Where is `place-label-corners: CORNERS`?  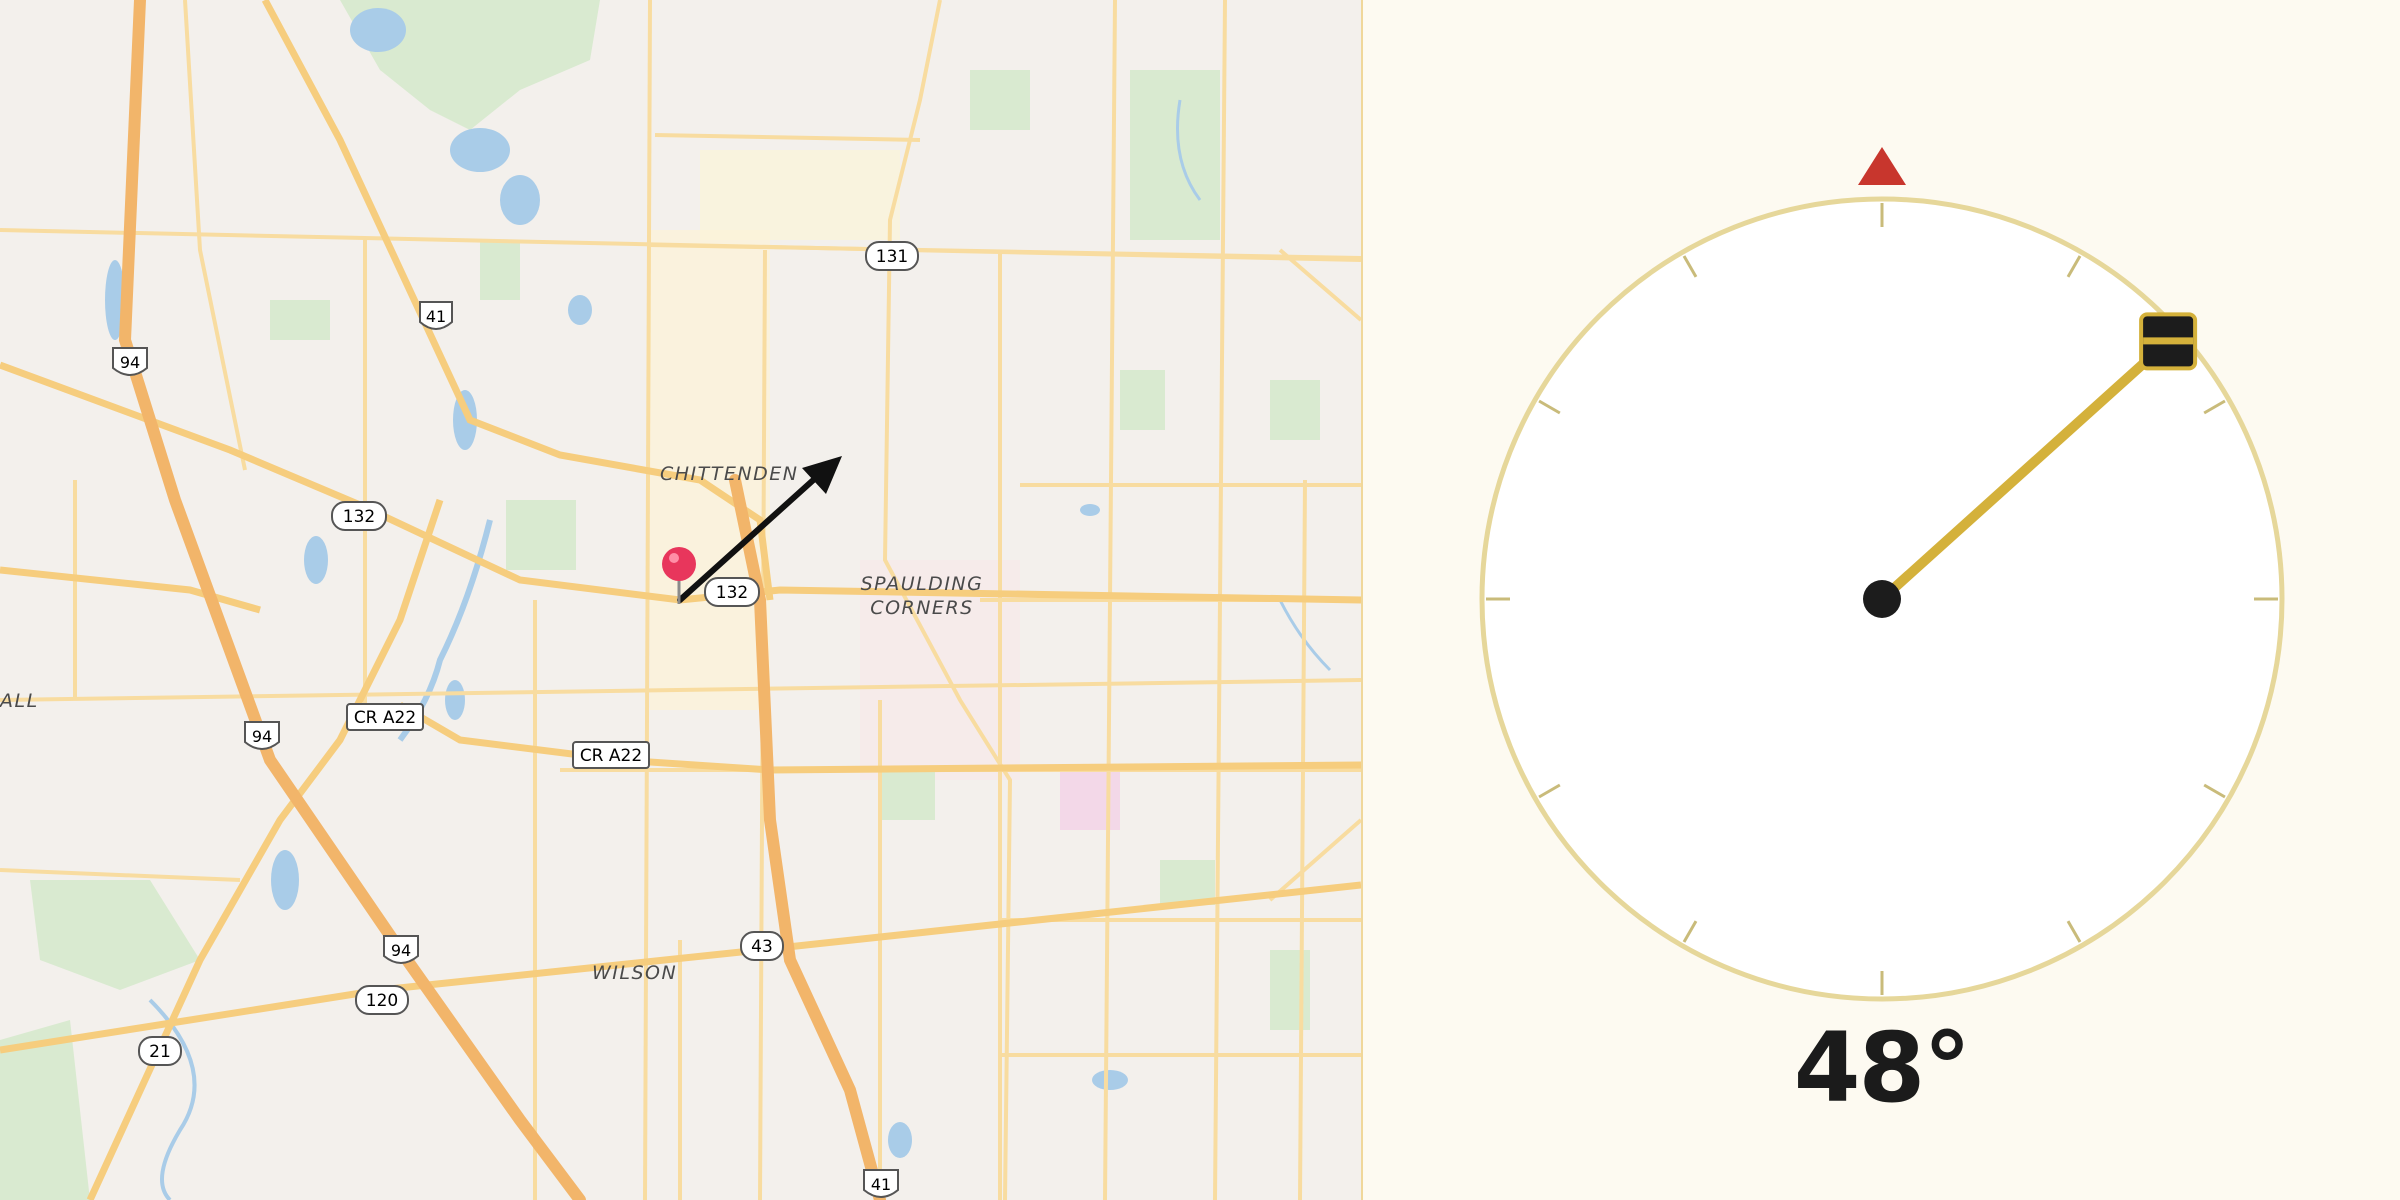
place-label-corners: CORNERS is located at coordinates (921, 608).